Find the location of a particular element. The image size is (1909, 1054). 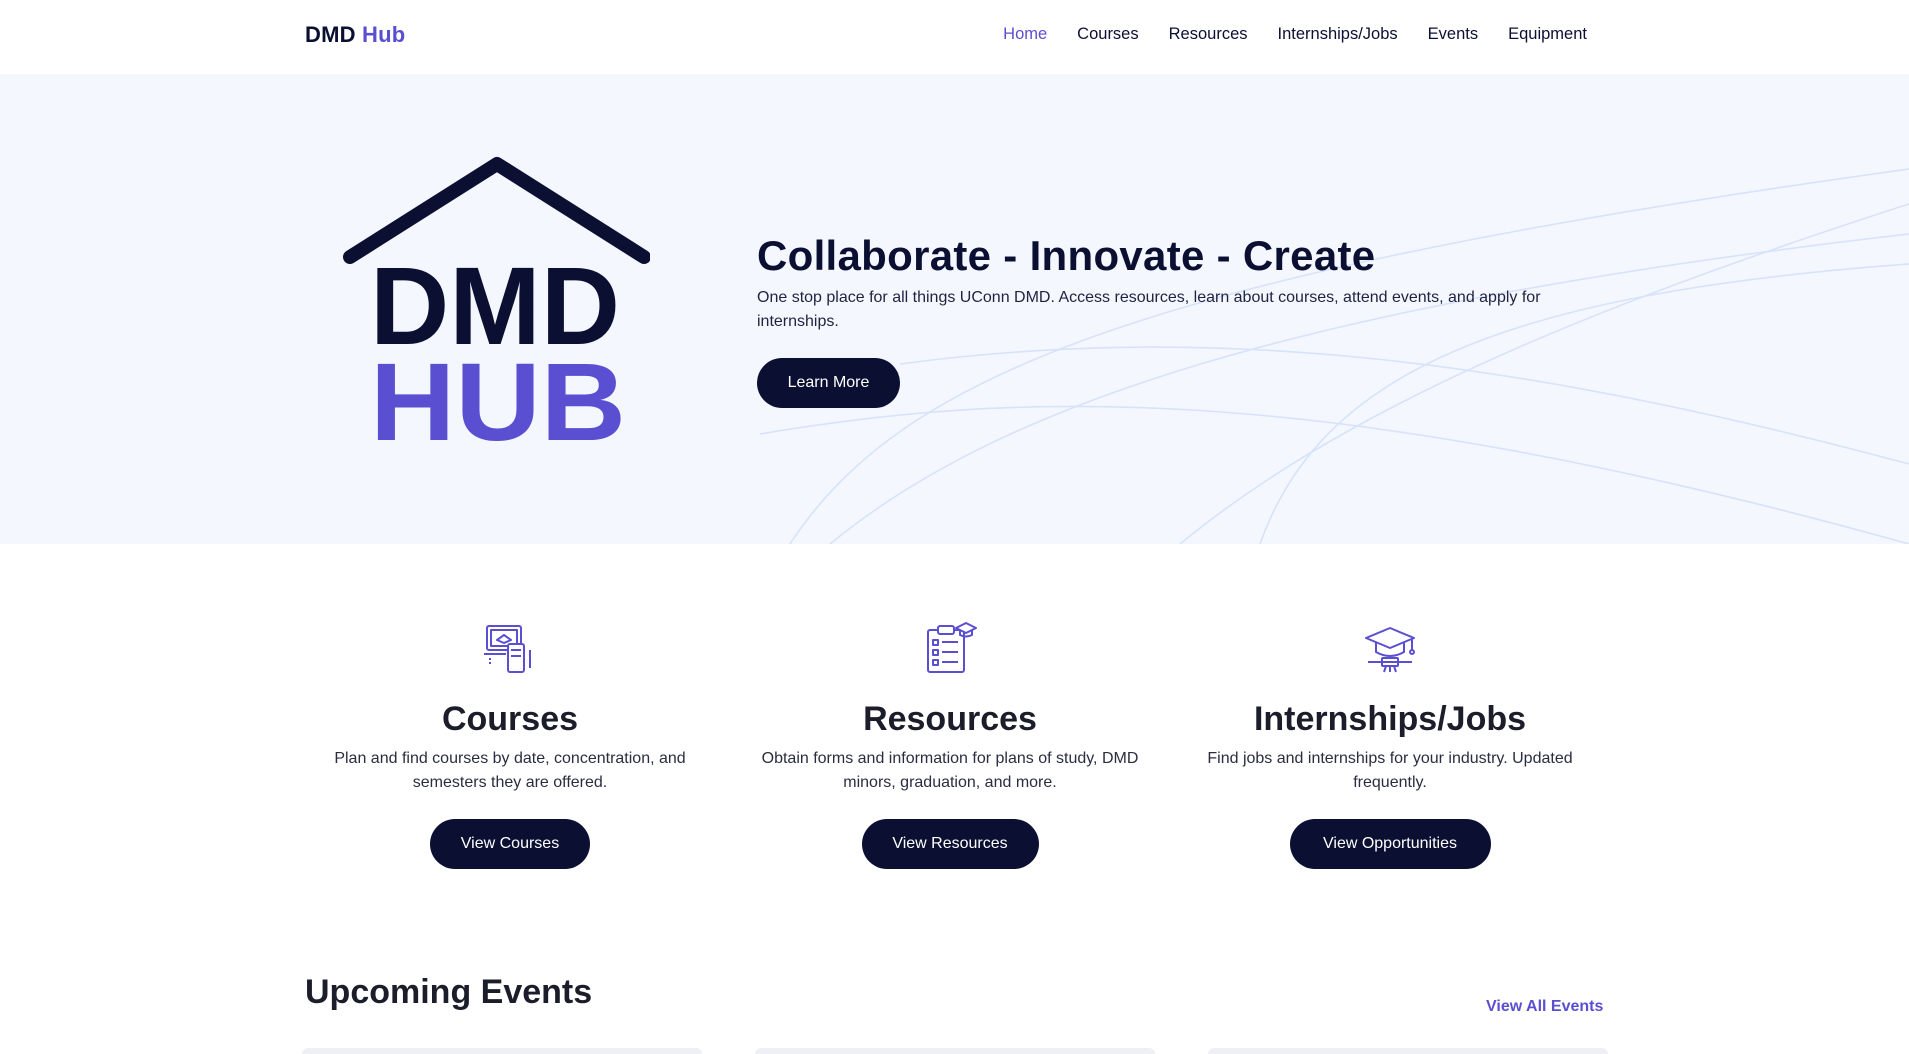

laptop-tablet-icon is located at coordinates (507, 649).